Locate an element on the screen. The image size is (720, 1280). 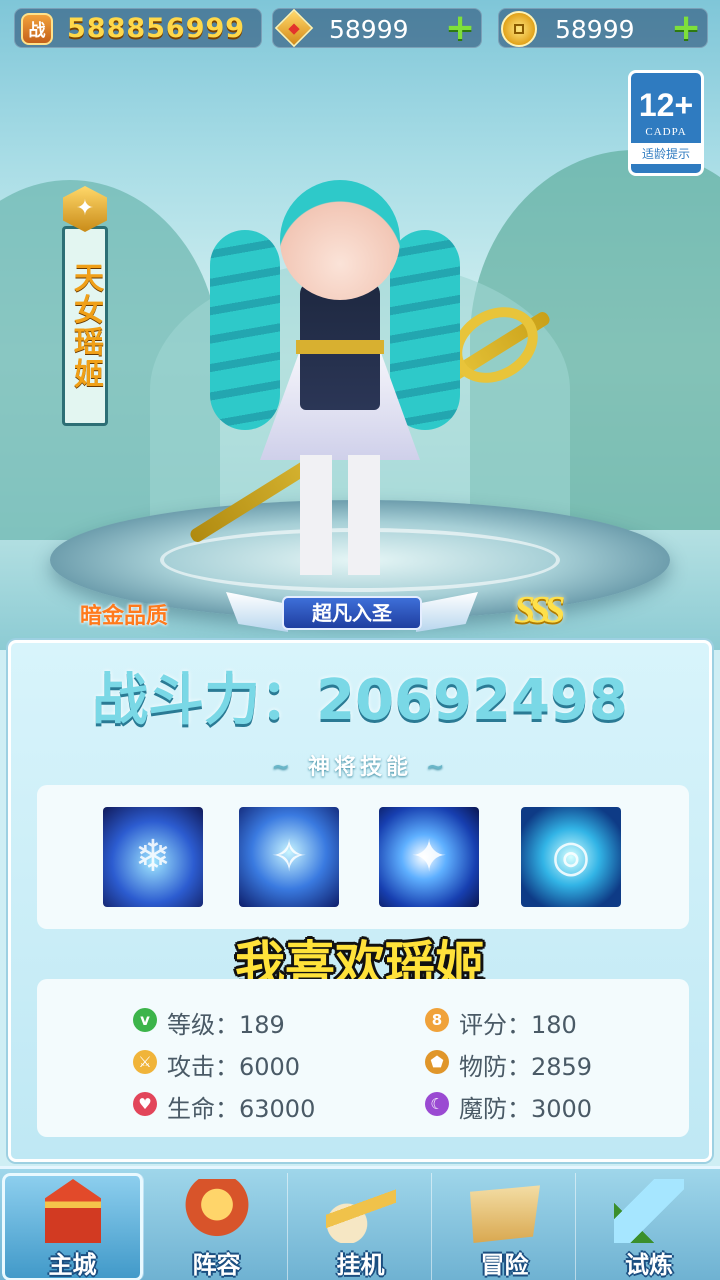
nav-main-city: 主城 is located at coordinates (73, 1226).